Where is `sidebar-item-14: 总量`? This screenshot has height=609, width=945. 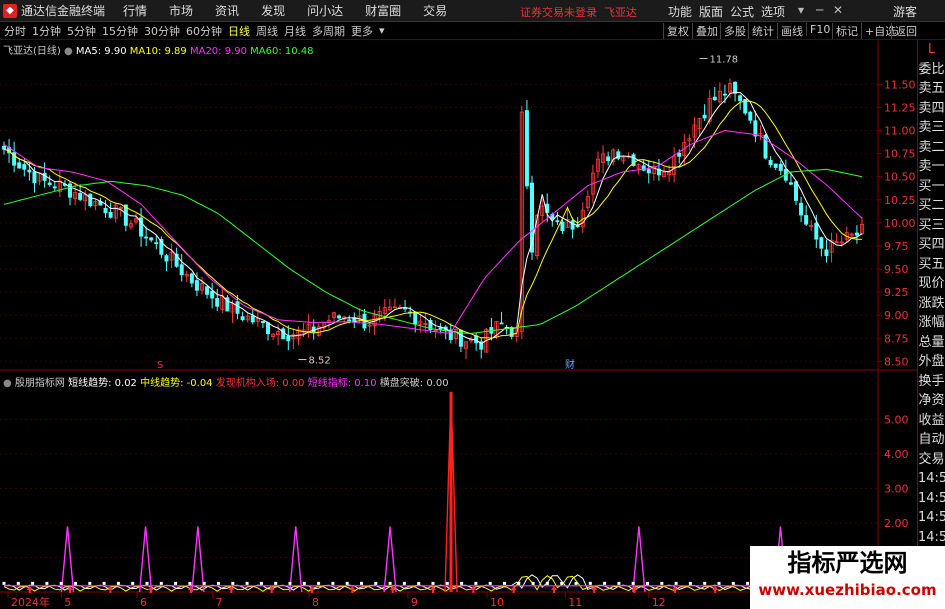
sidebar-item-14: 总量 is located at coordinates (931, 343).